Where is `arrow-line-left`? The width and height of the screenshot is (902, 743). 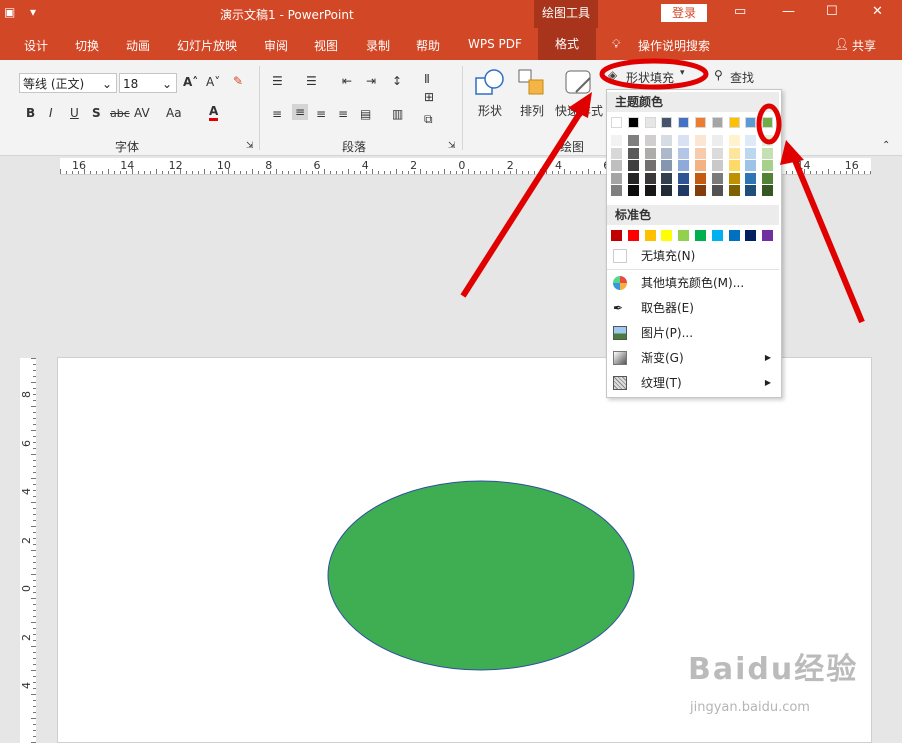 arrow-line-left is located at coordinates (524, 200).